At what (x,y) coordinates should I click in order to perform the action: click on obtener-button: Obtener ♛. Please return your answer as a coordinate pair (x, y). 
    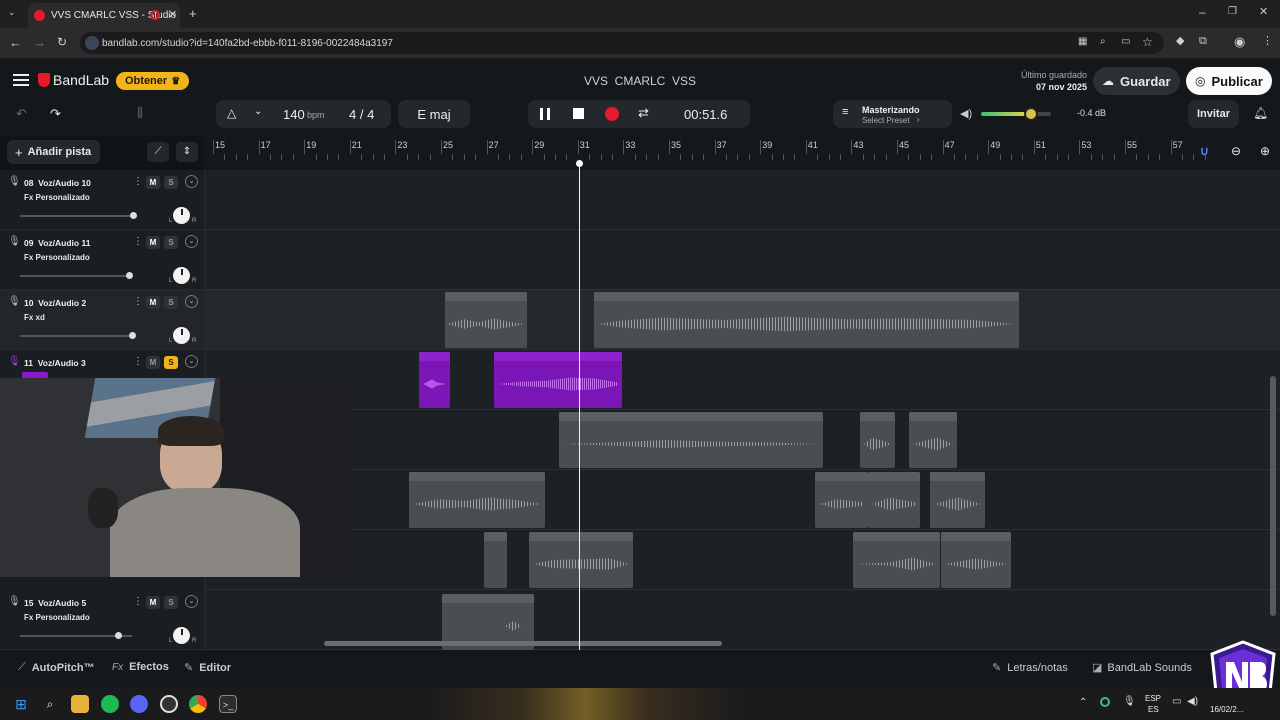
    Looking at the image, I should click on (152, 81).